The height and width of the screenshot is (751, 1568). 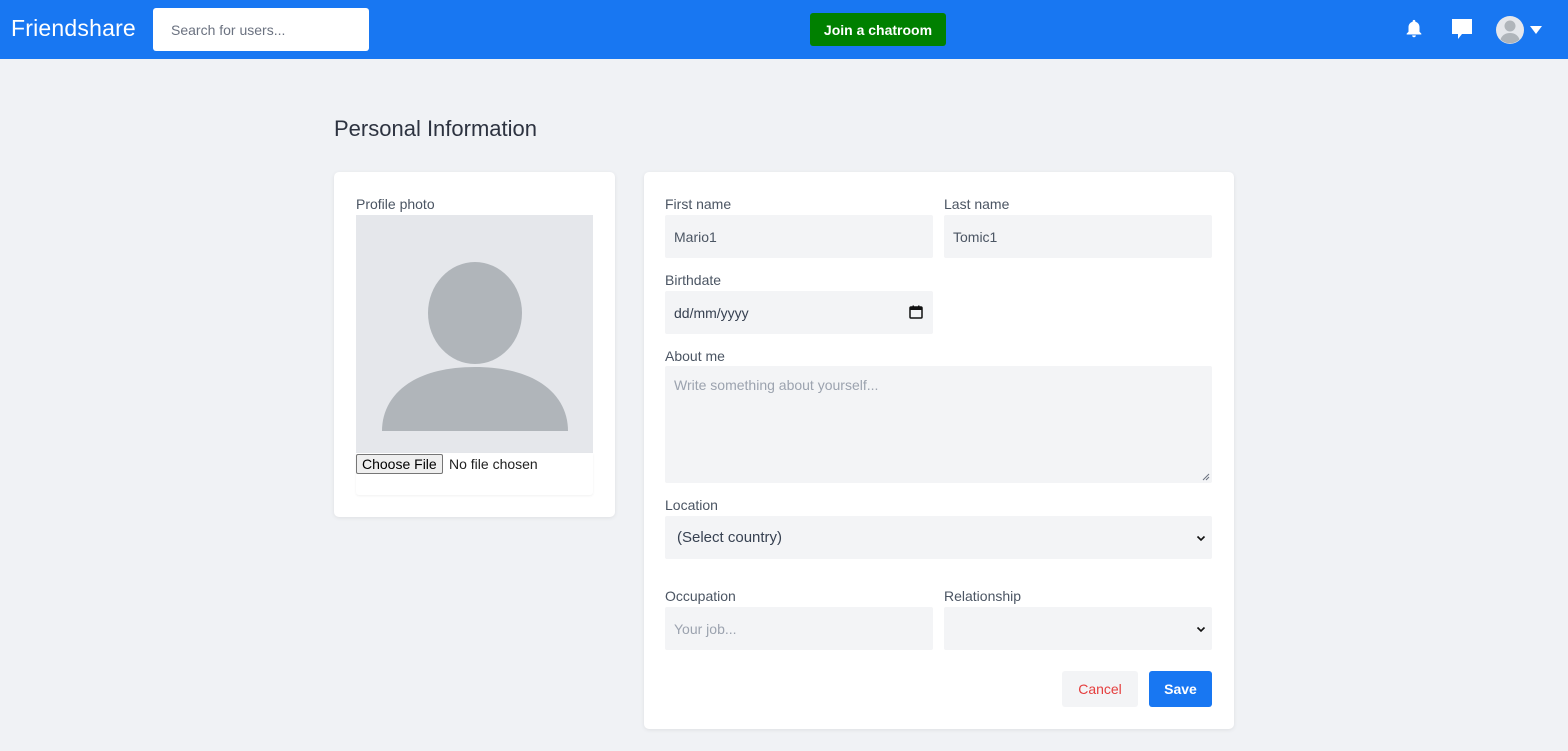 I want to click on user-menu, so click(x=1519, y=30).